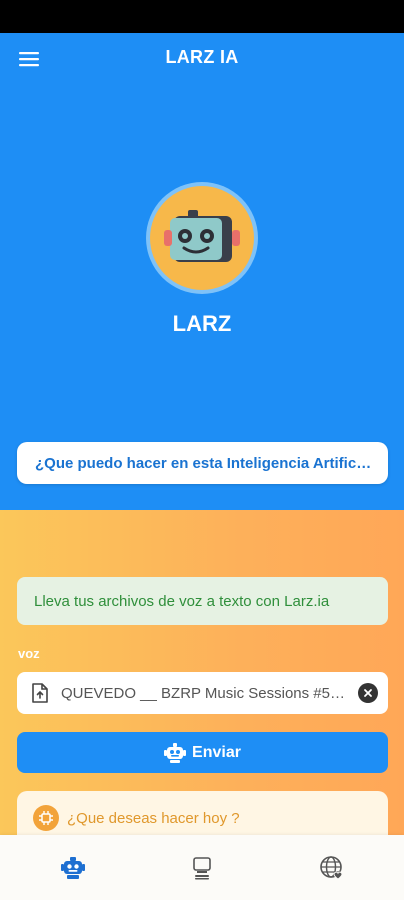  I want to click on avatar, so click(202, 238).